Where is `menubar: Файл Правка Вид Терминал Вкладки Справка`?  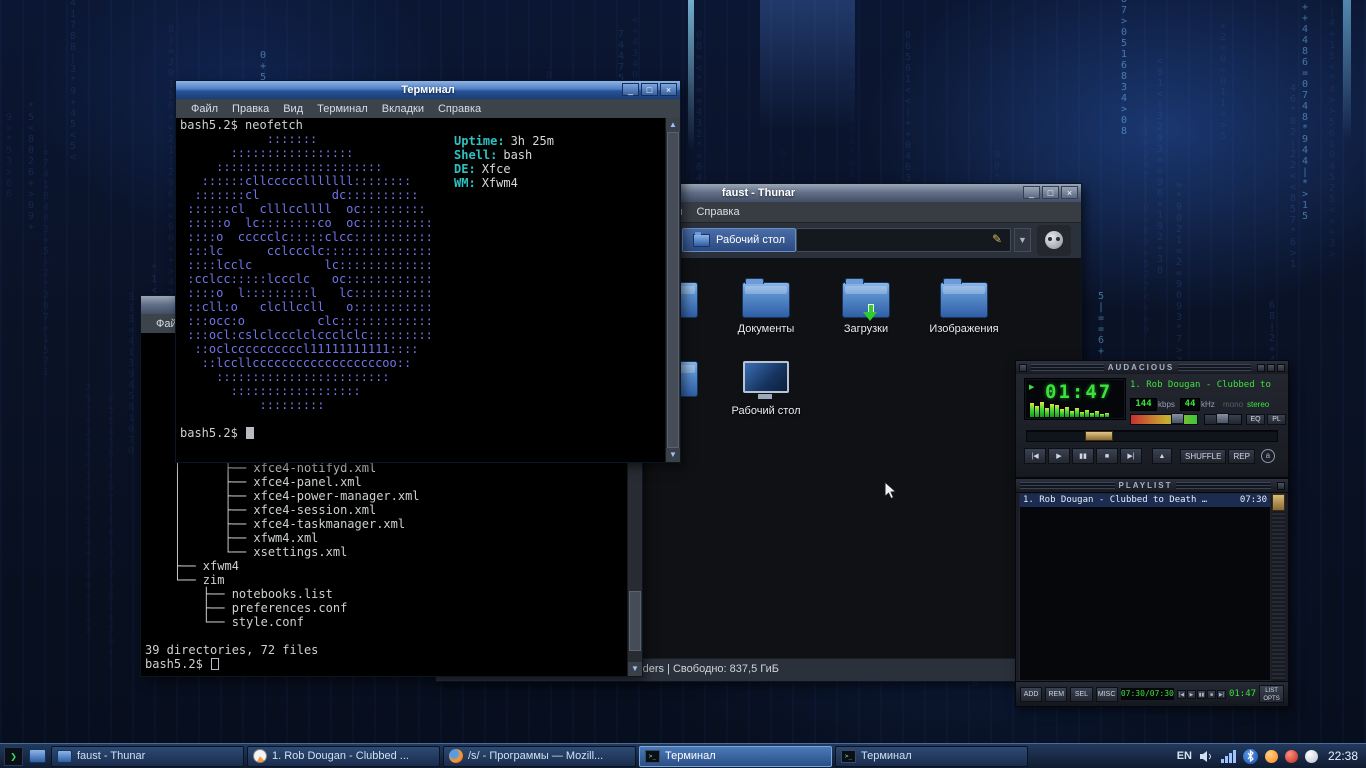 menubar: Файл Правка Вид Терминал Вкладки Справка is located at coordinates (428, 109).